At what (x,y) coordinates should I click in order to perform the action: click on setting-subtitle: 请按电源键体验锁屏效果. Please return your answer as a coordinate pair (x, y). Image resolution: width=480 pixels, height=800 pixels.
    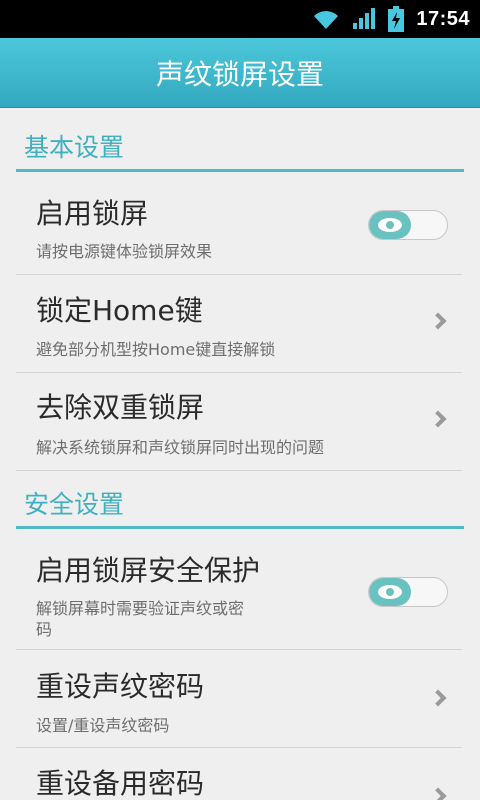
    Looking at the image, I should click on (124, 251).